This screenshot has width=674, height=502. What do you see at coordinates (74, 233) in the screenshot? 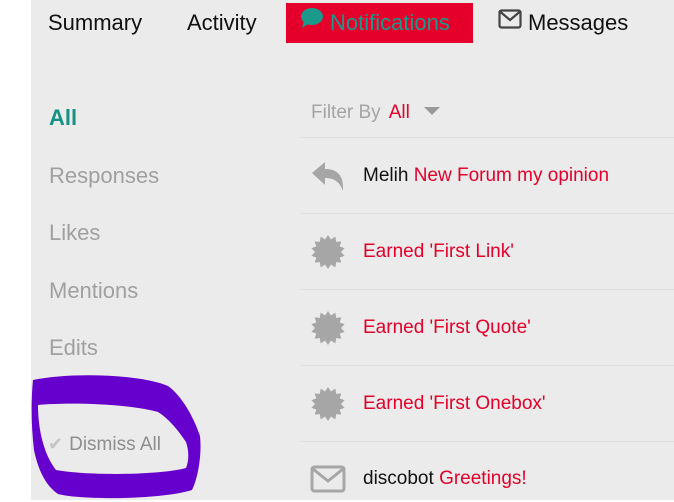
I see `nav-likes: Likes` at bounding box center [74, 233].